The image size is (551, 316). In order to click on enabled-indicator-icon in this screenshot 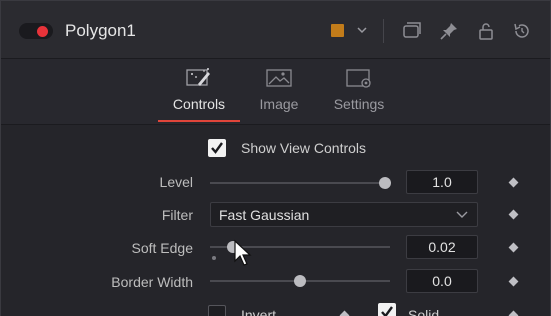, I will do `click(42, 31)`.